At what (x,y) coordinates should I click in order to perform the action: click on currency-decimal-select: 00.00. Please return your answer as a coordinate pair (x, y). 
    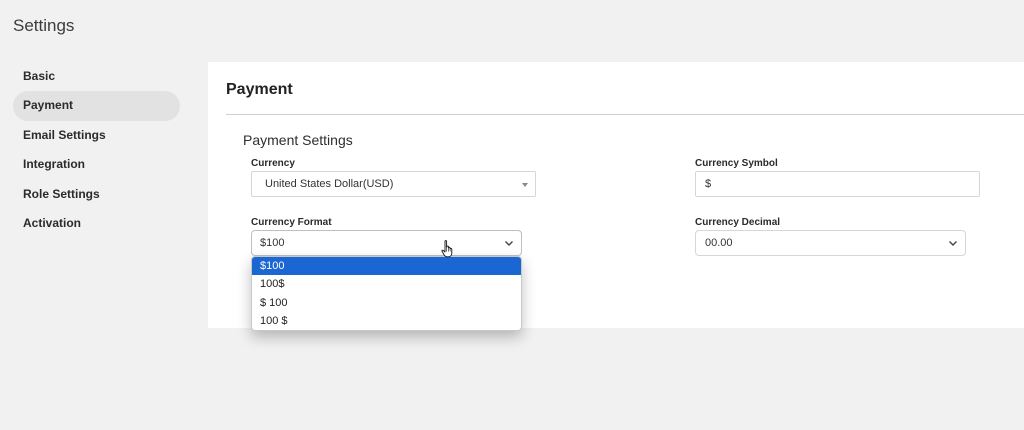
    Looking at the image, I should click on (830, 243).